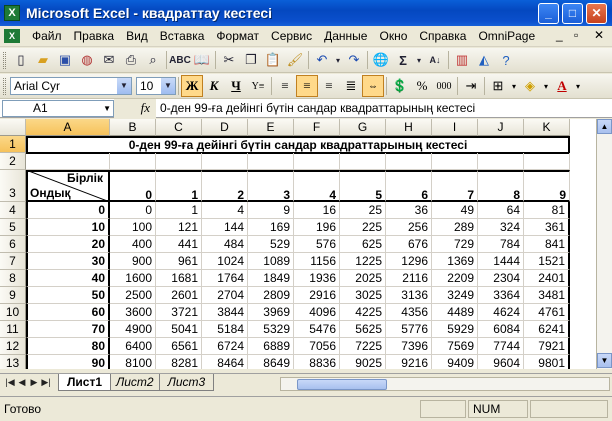  Describe the element at coordinates (604, 126) in the screenshot. I see `scroll-up-icon: ▲` at that location.